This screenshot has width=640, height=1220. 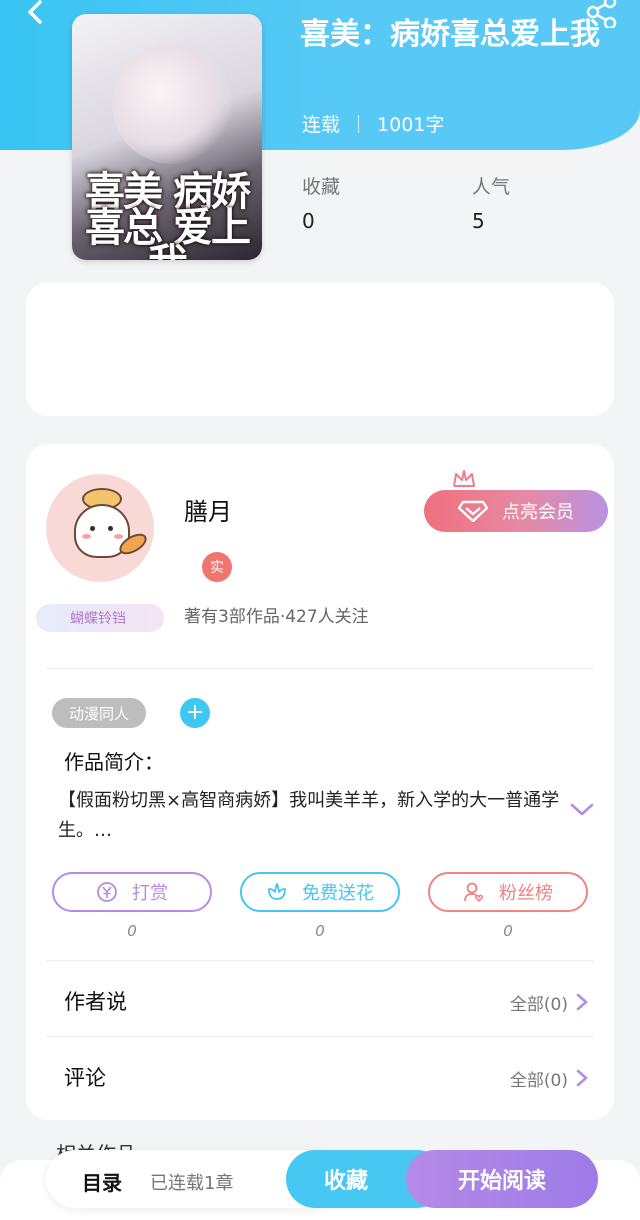 I want to click on tip-count: 0, so click(x=132, y=931).